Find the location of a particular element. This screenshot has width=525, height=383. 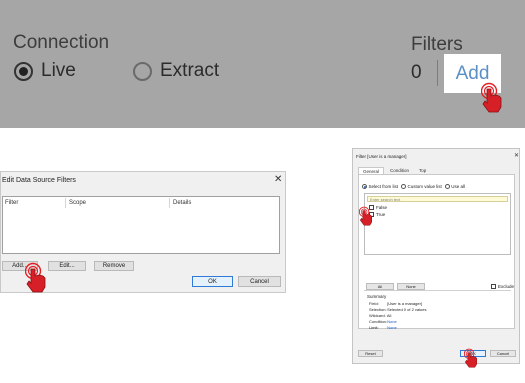

option-label: Custom value list is located at coordinates (424, 186).